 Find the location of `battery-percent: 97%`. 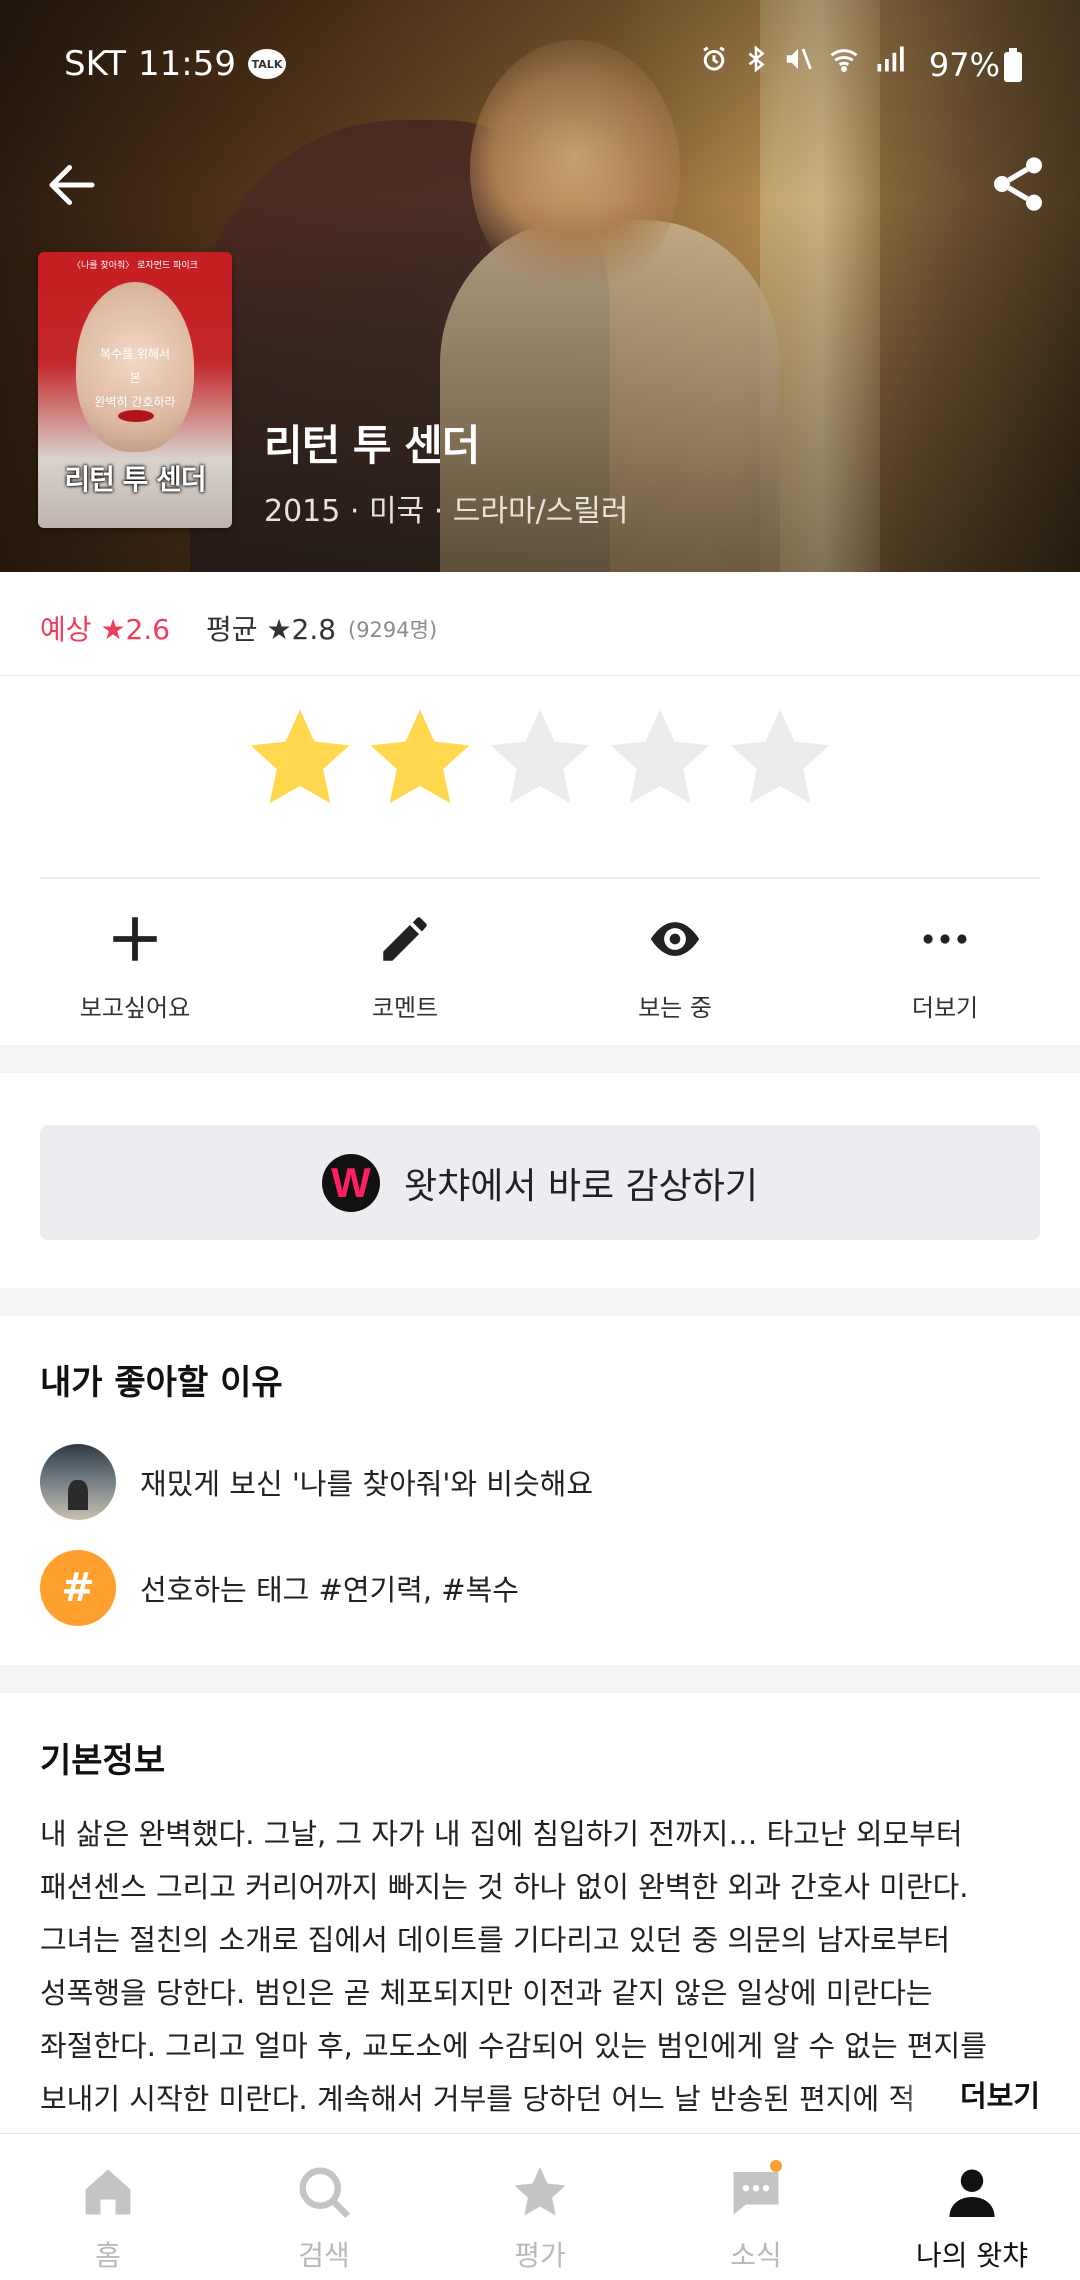

battery-percent: 97% is located at coordinates (964, 65).